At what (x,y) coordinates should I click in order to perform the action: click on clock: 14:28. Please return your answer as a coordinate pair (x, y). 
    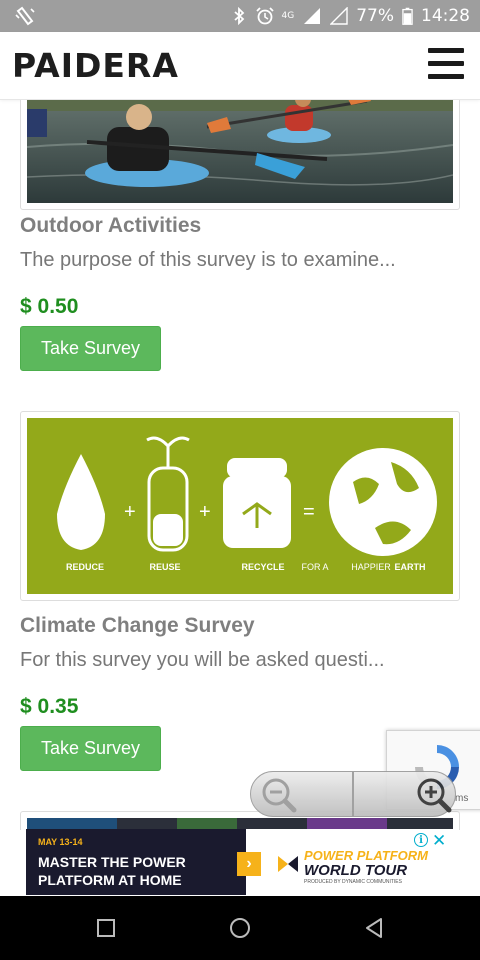
    Looking at the image, I should click on (445, 16).